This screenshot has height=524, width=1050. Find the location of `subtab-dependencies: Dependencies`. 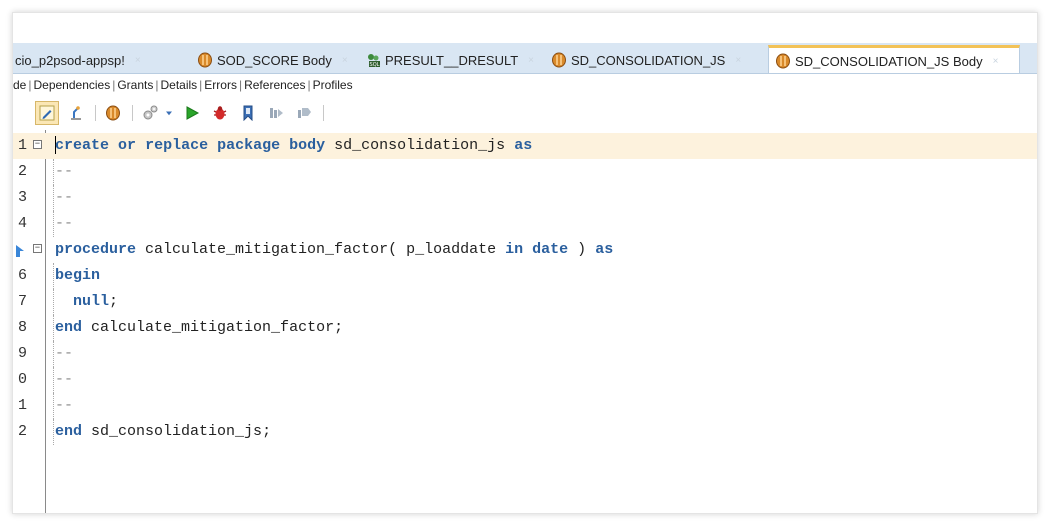

subtab-dependencies: Dependencies is located at coordinates (71, 85).